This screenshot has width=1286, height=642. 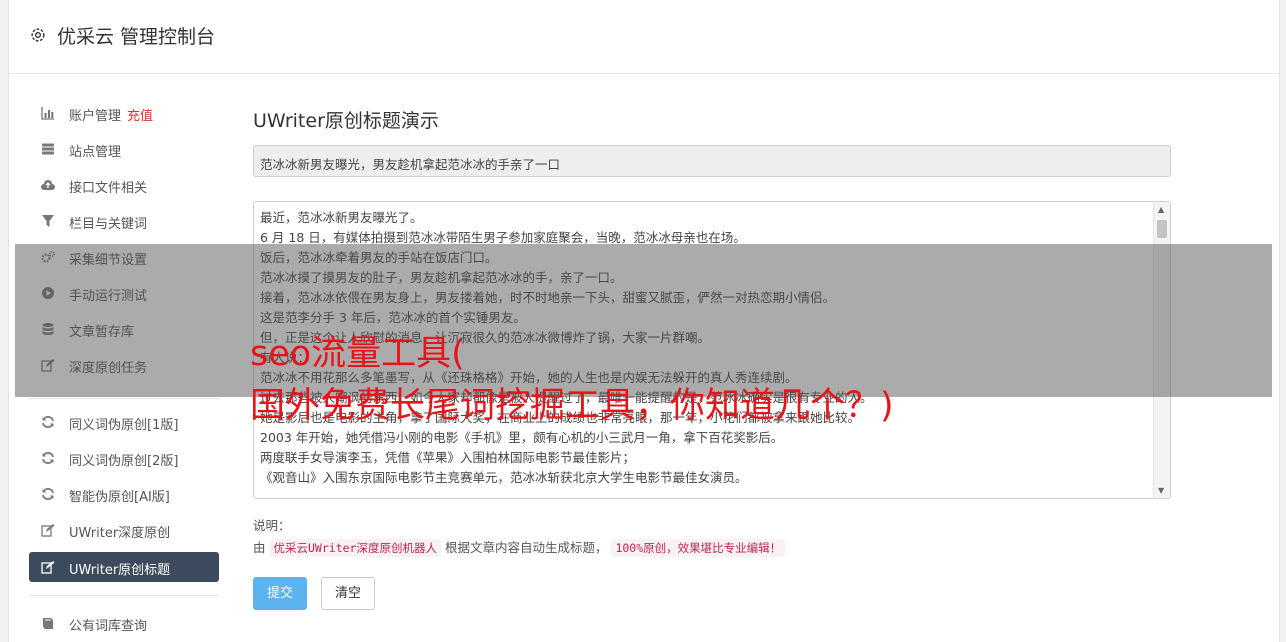 I want to click on scroll-down-icon: ▼, so click(x=1161, y=490).